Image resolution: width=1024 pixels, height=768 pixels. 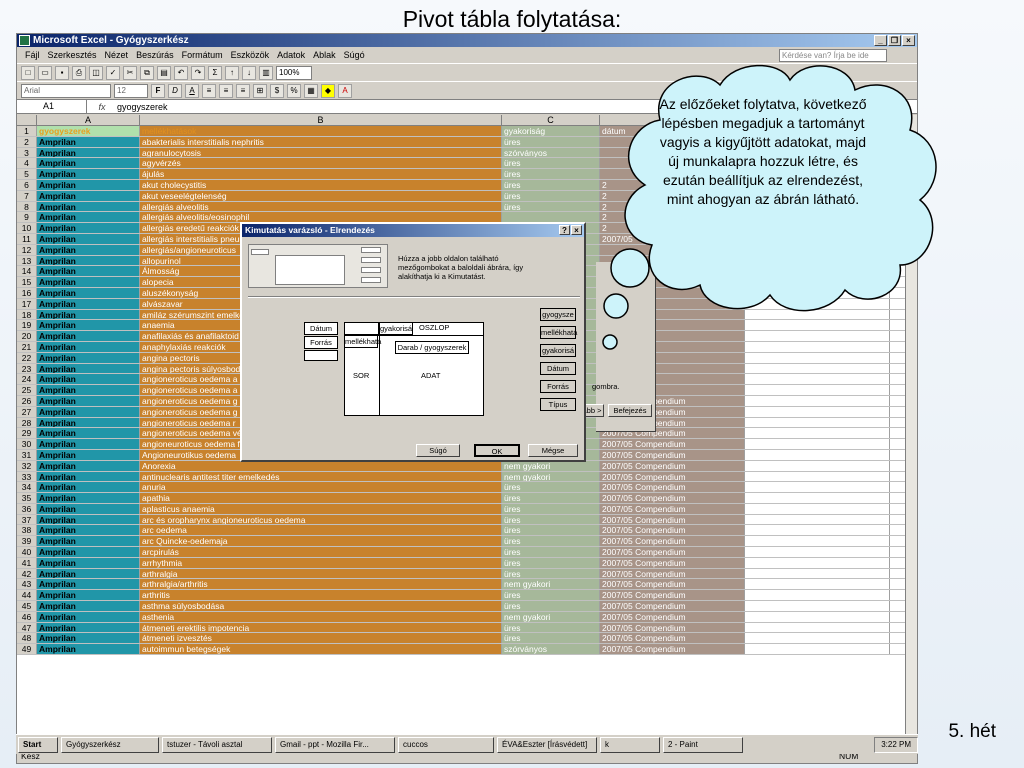 I want to click on cell: átmeneti erektilis impotencia, so click(x=321, y=627).